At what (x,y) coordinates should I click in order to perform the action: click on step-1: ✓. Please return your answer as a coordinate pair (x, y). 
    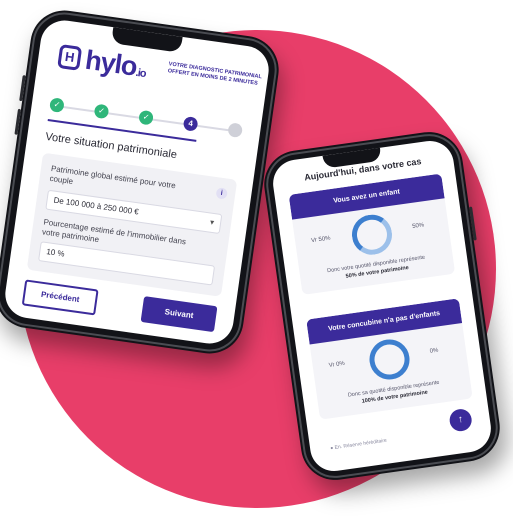
    Looking at the image, I should click on (57, 105).